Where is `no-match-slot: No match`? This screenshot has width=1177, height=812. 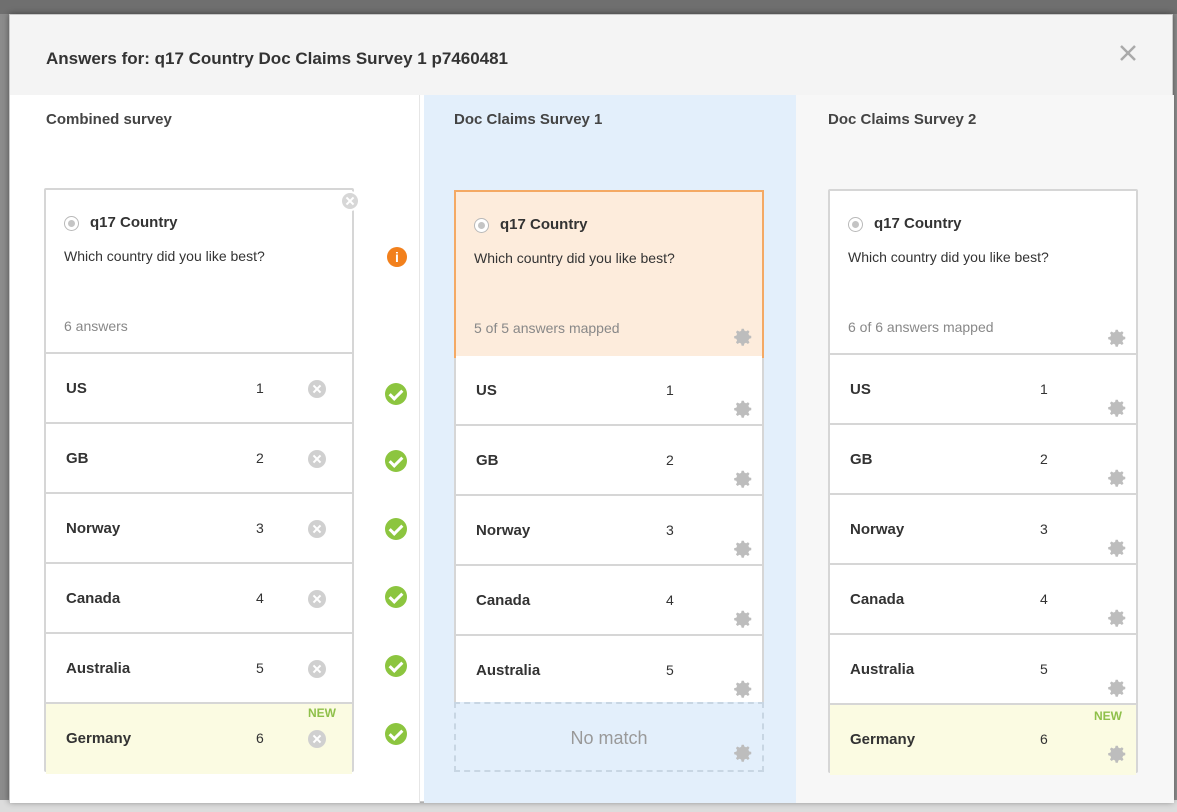
no-match-slot: No match is located at coordinates (609, 737).